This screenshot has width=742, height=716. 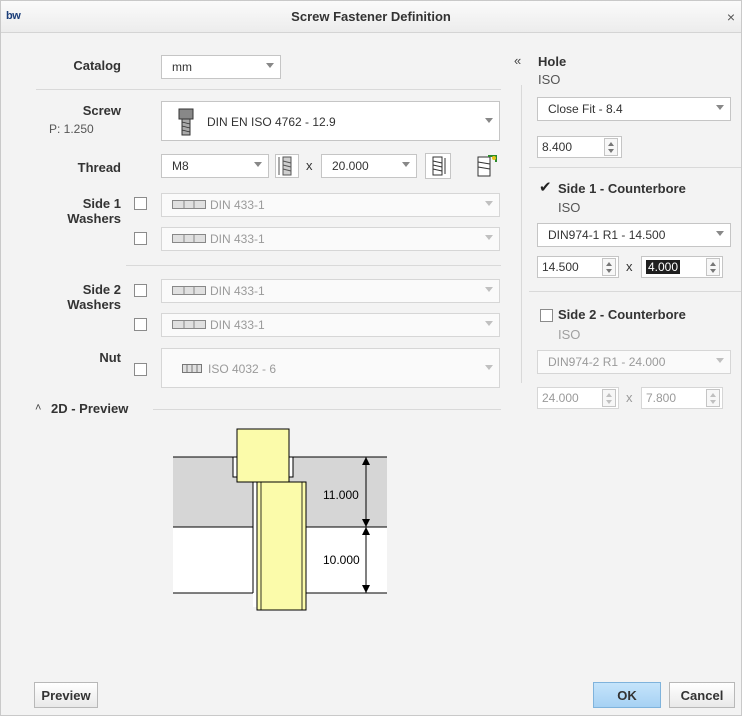 I want to click on title-bar: bw Screw Fastener Definition ×, so click(x=371, y=17).